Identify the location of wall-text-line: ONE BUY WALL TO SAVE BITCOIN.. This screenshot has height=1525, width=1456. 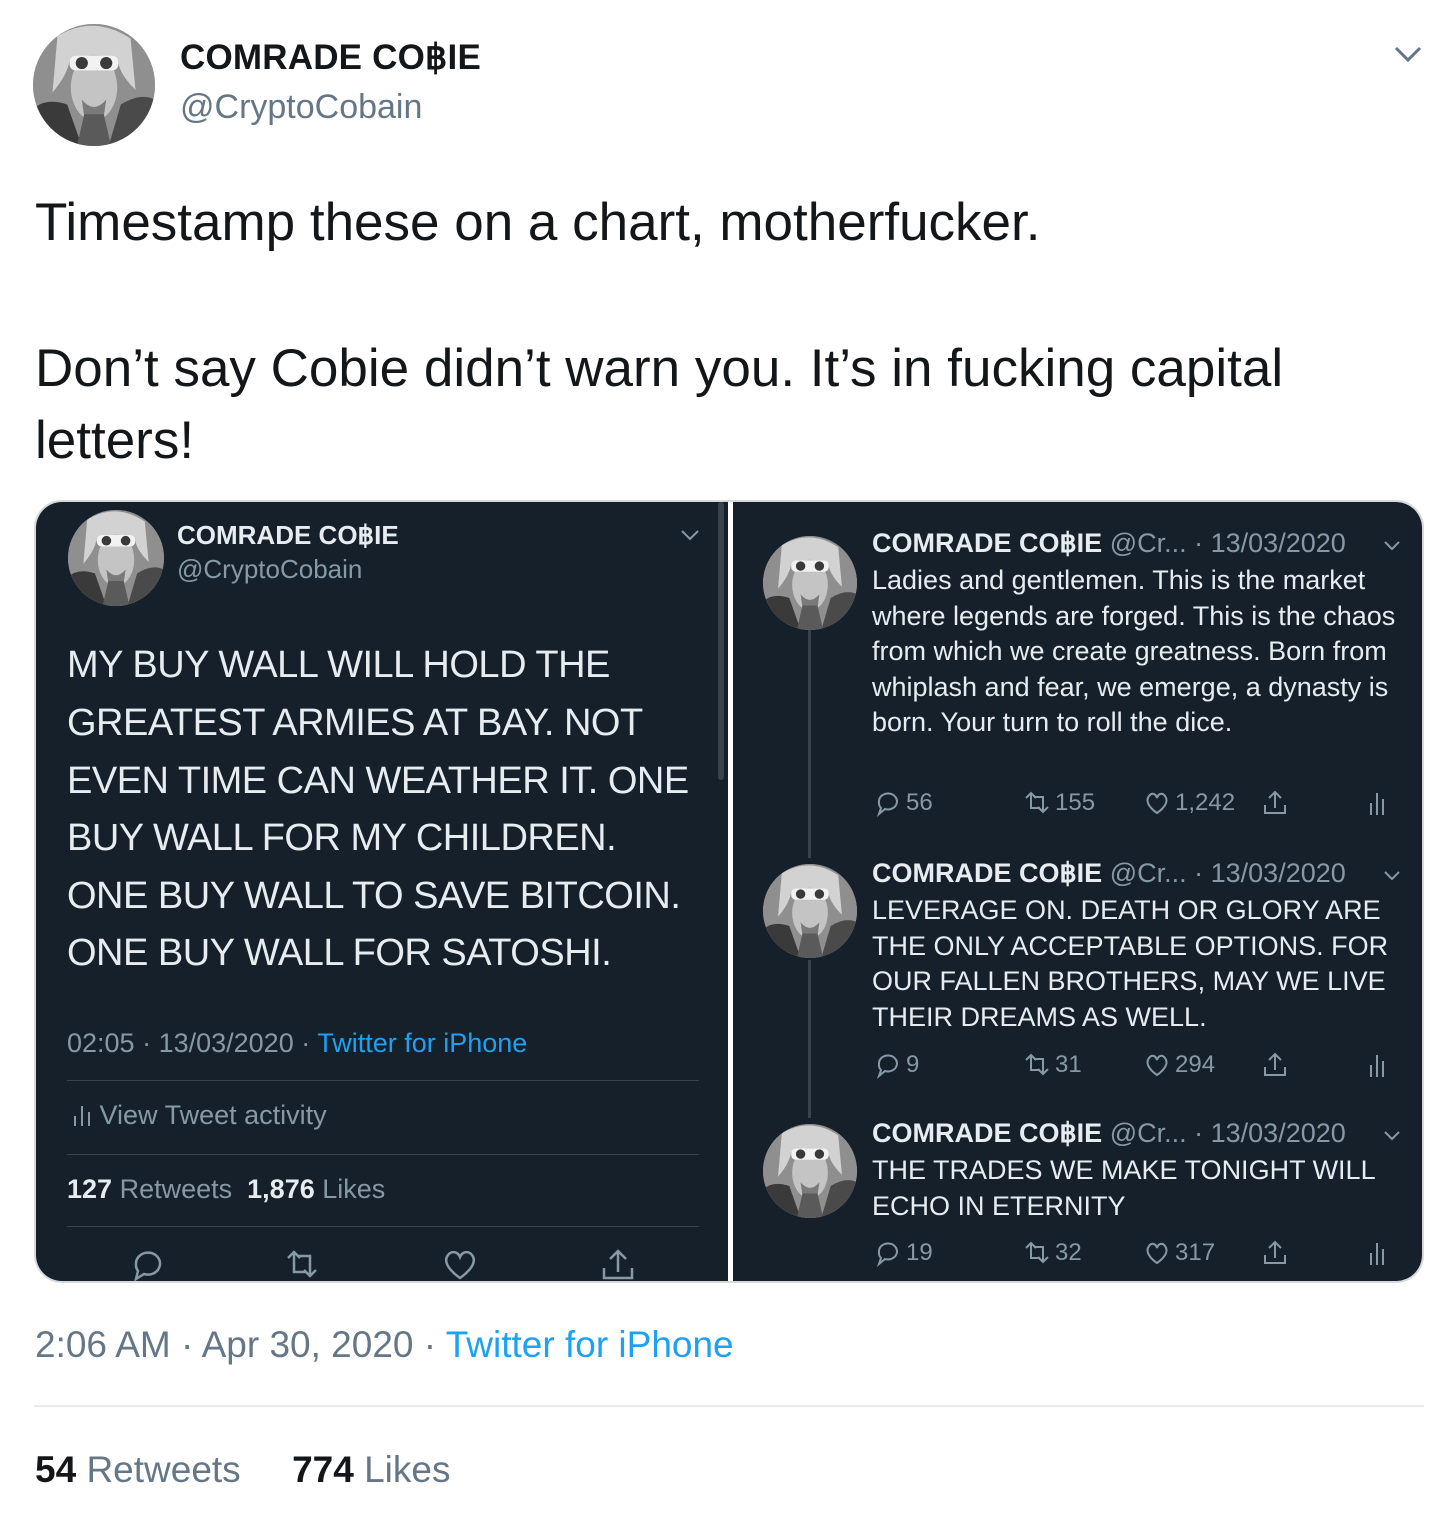
(374, 896).